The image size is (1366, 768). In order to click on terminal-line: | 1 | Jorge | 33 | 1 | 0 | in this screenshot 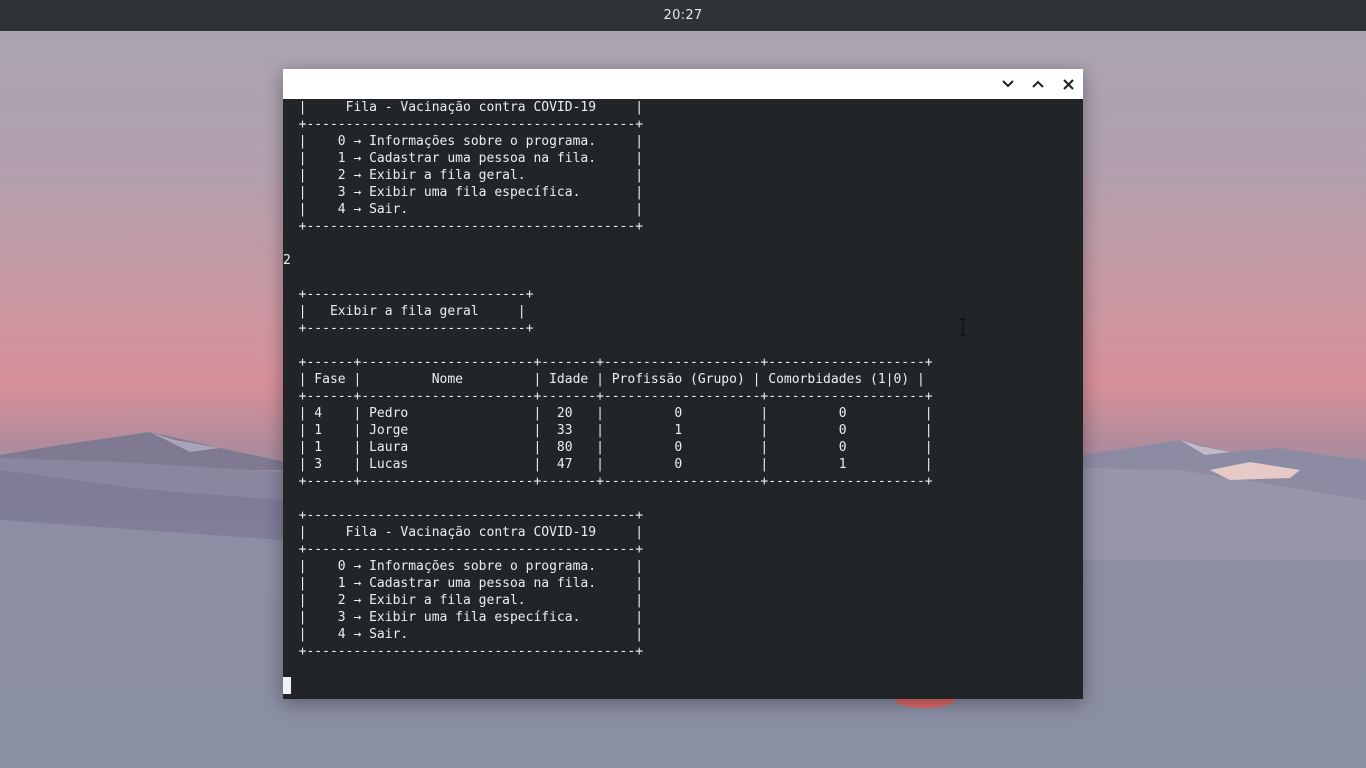, I will do `click(608, 430)`.